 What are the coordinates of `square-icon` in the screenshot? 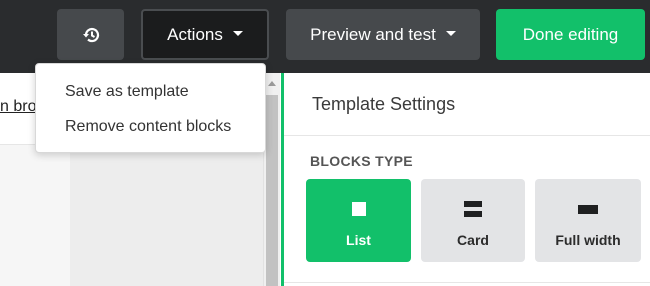 It's located at (358, 209).